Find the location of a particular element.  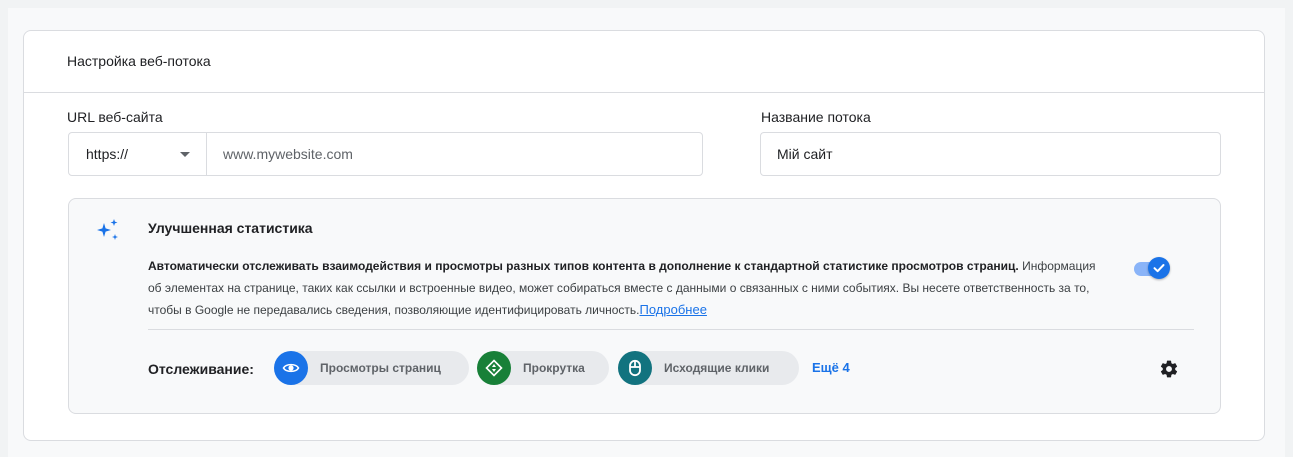

stream-name-label: Название потока is located at coordinates (816, 117).